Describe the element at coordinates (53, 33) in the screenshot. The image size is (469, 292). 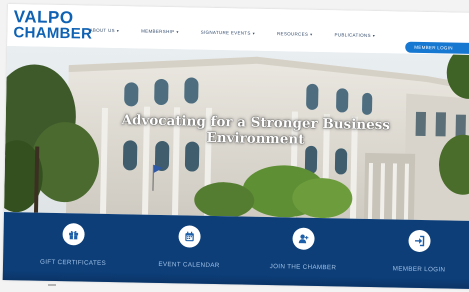
I see `logo-line-2: CHAMBER` at that location.